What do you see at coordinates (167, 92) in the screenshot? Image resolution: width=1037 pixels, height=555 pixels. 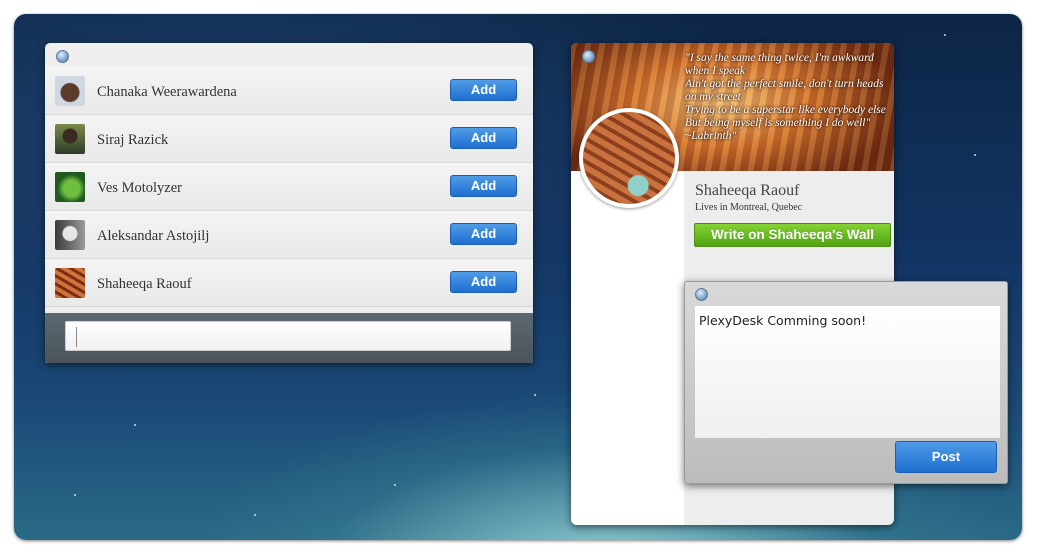 I see `friend-name: Chanaka Weerawardena` at bounding box center [167, 92].